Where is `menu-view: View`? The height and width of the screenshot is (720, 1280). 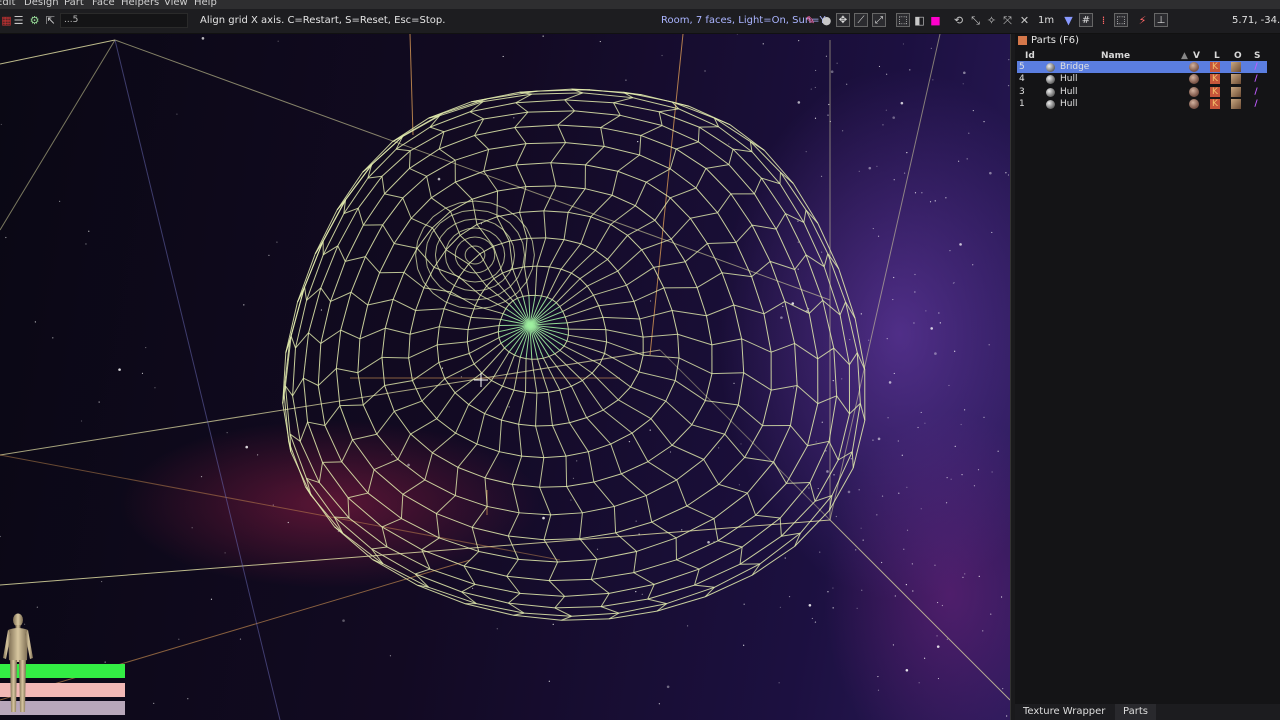
menu-view: View is located at coordinates (176, 4).